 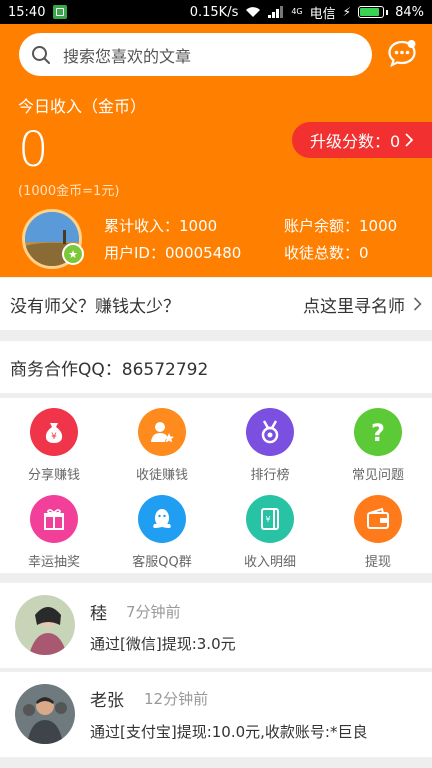 What do you see at coordinates (216, 625) in the screenshot?
I see `withdrawal-feed-item: 稑 7分钟前 通过[微信]提现:3.0元` at bounding box center [216, 625].